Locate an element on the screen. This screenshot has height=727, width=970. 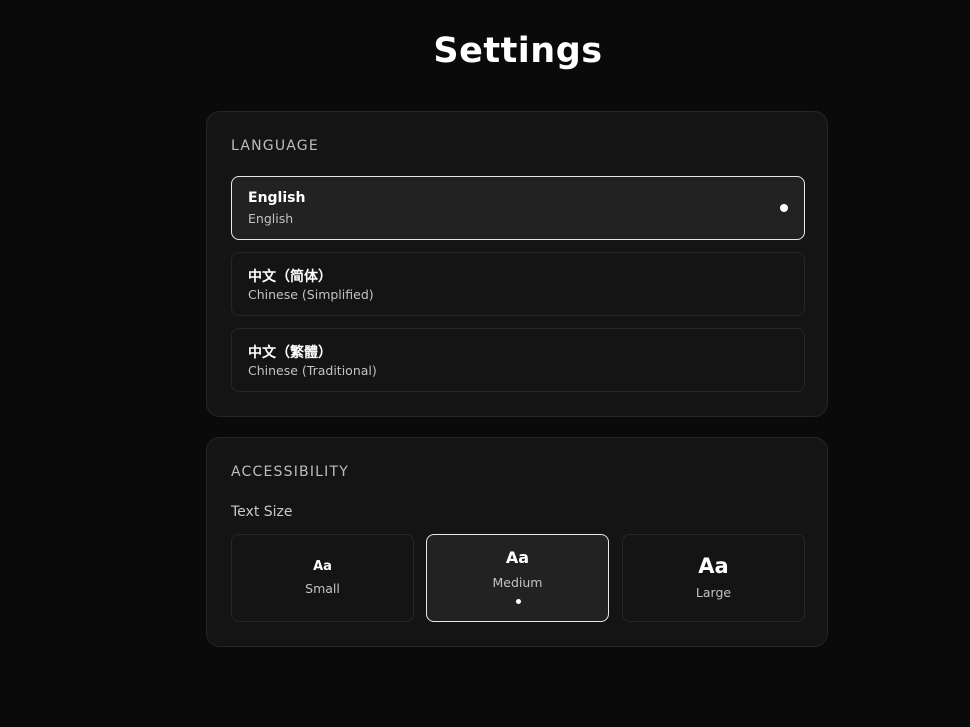
accessibility-section-label: ACCESSIBILITY is located at coordinates (290, 472).